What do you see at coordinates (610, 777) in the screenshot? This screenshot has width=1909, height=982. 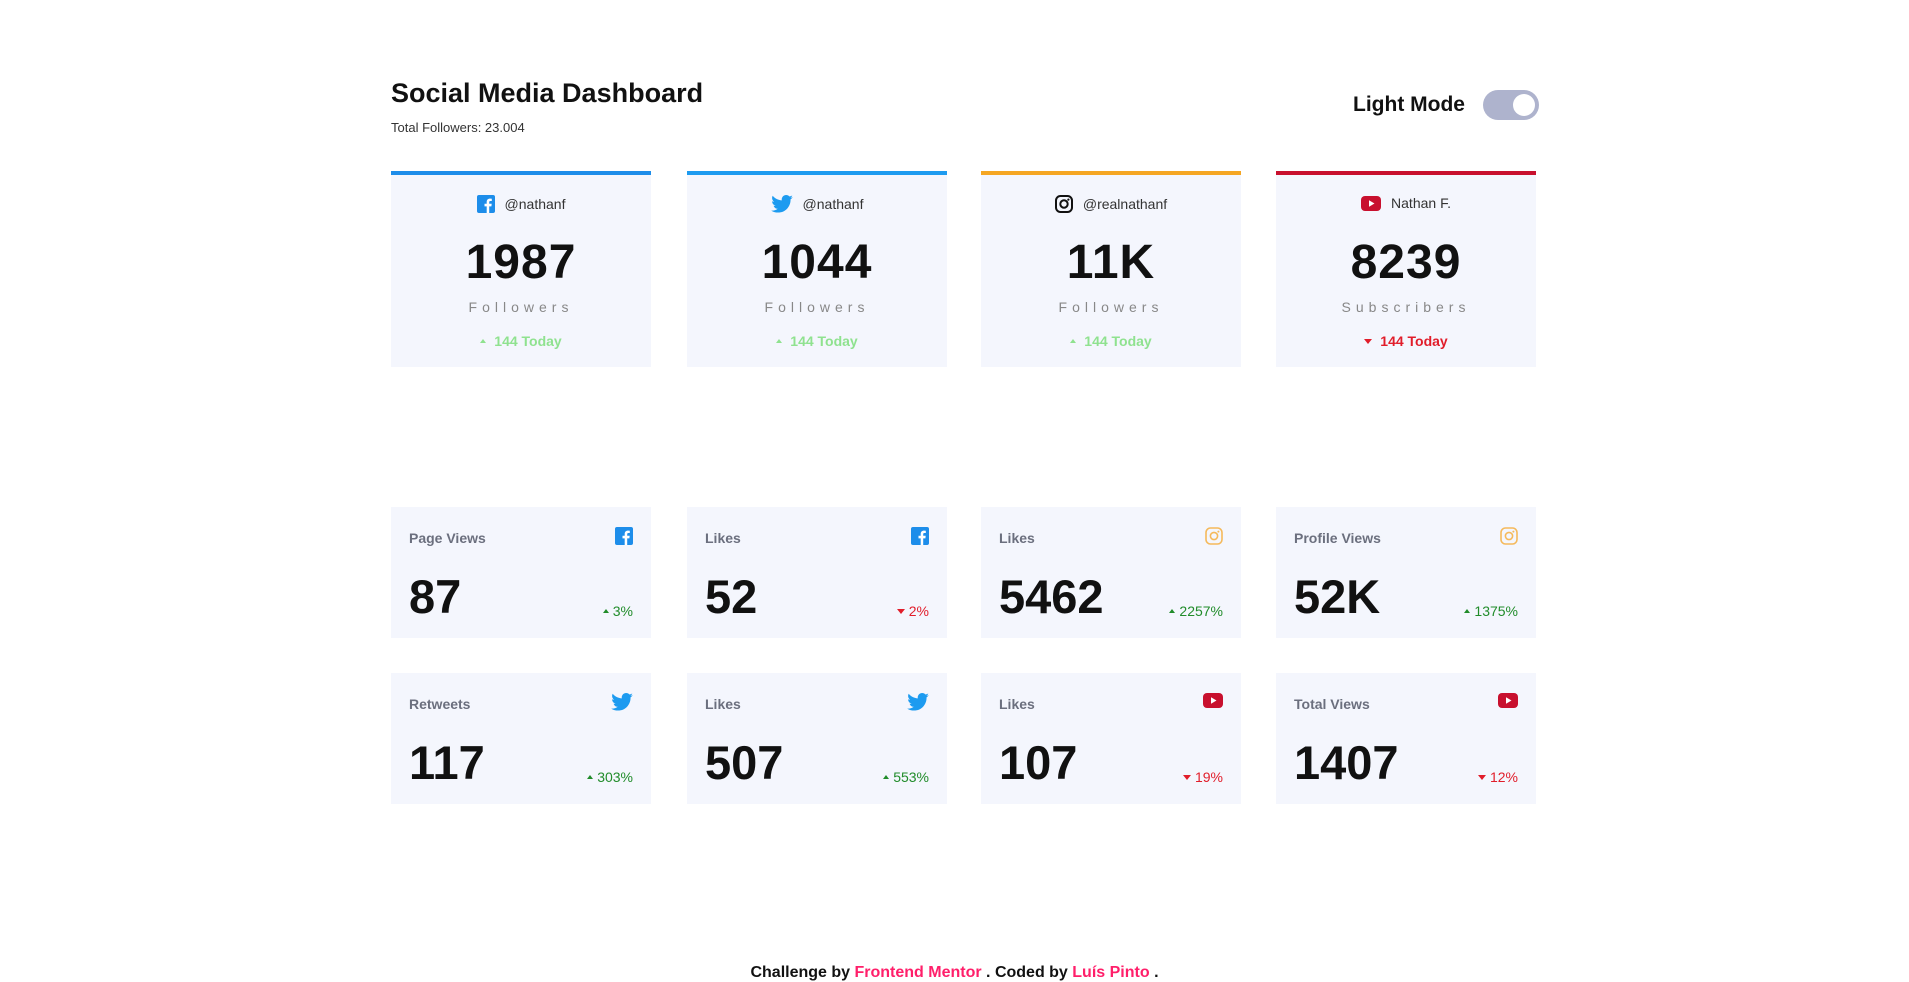 I see `metric-change: 303%` at bounding box center [610, 777].